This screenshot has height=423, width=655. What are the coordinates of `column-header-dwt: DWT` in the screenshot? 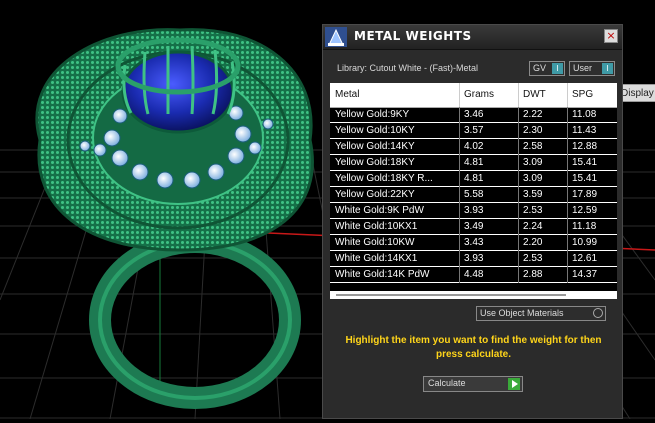 It's located at (534, 94).